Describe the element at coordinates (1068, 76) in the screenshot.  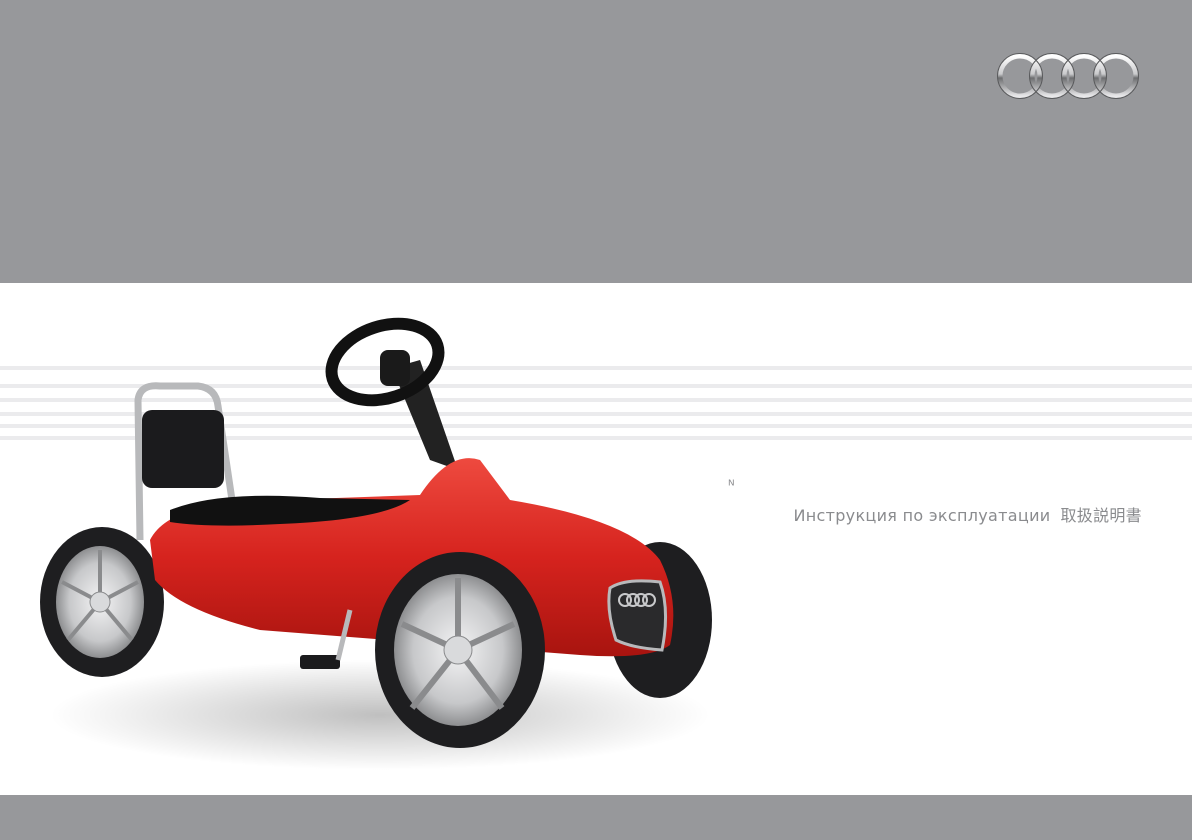
I see `audi-logo-icon` at that location.